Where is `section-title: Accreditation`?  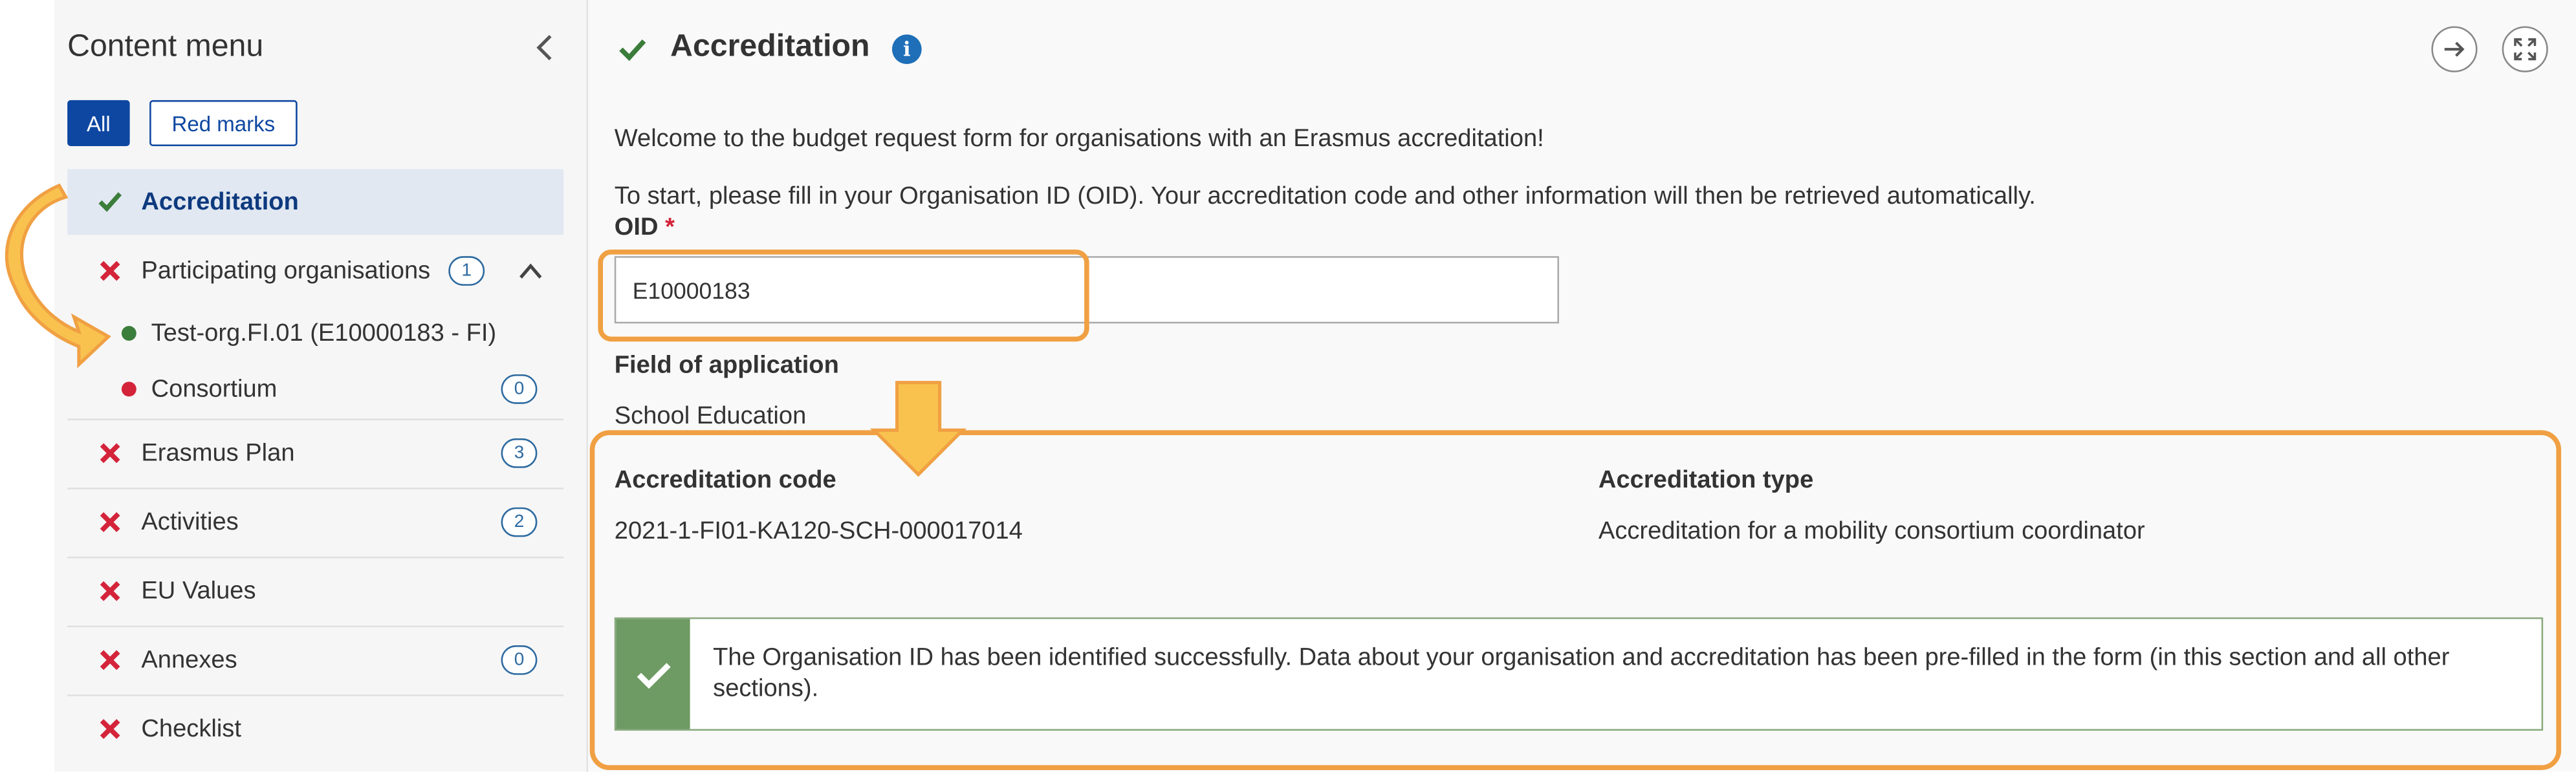 section-title: Accreditation is located at coordinates (770, 47).